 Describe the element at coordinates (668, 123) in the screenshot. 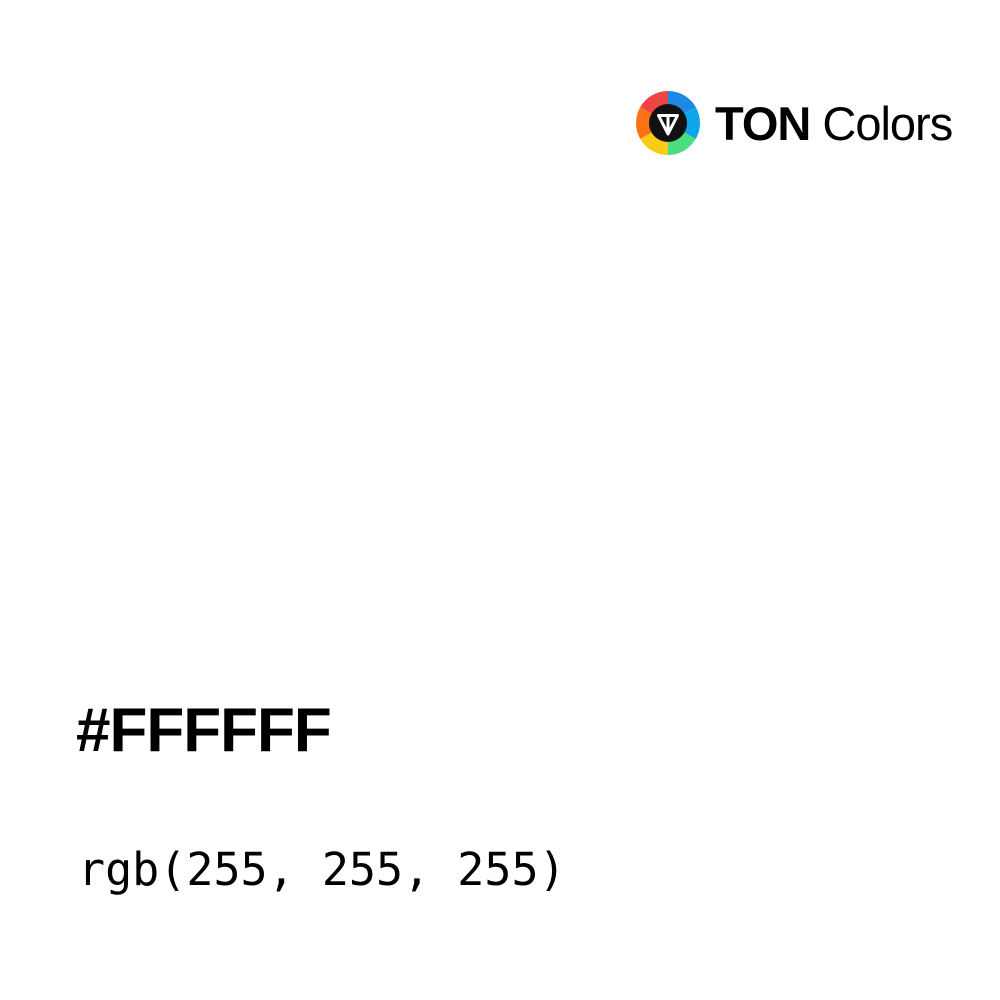

I see `ton-colors-logo-icon` at that location.